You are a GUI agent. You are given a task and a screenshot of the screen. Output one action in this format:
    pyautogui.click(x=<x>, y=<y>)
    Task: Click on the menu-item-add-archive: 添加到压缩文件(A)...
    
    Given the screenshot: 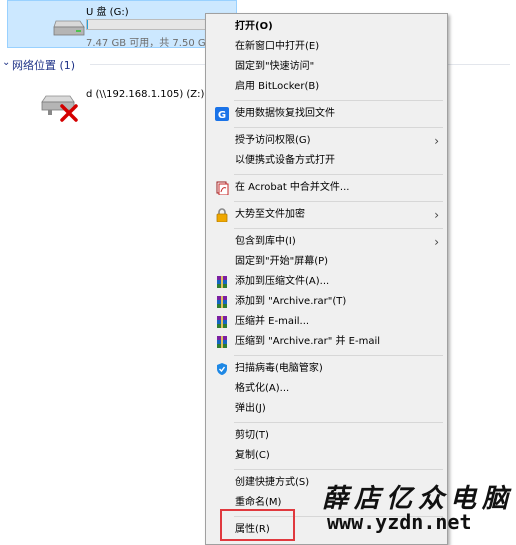 What is the action you would take?
    pyautogui.click(x=326, y=282)
    